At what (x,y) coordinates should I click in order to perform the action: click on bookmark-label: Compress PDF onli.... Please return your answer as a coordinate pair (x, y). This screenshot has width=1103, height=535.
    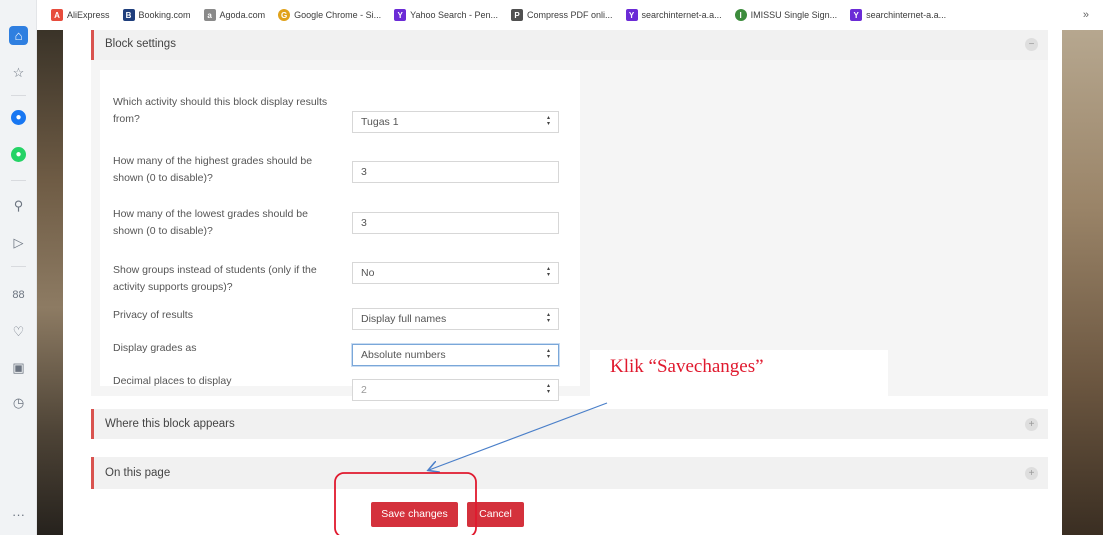
    Looking at the image, I should click on (570, 15).